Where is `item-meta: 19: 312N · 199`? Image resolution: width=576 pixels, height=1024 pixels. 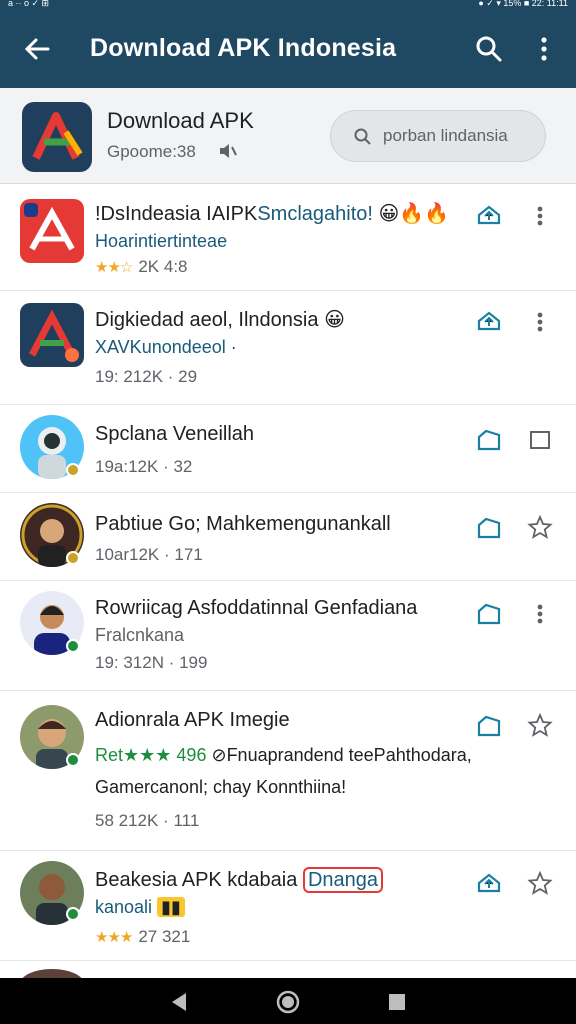 item-meta: 19: 312N · 199 is located at coordinates (151, 662).